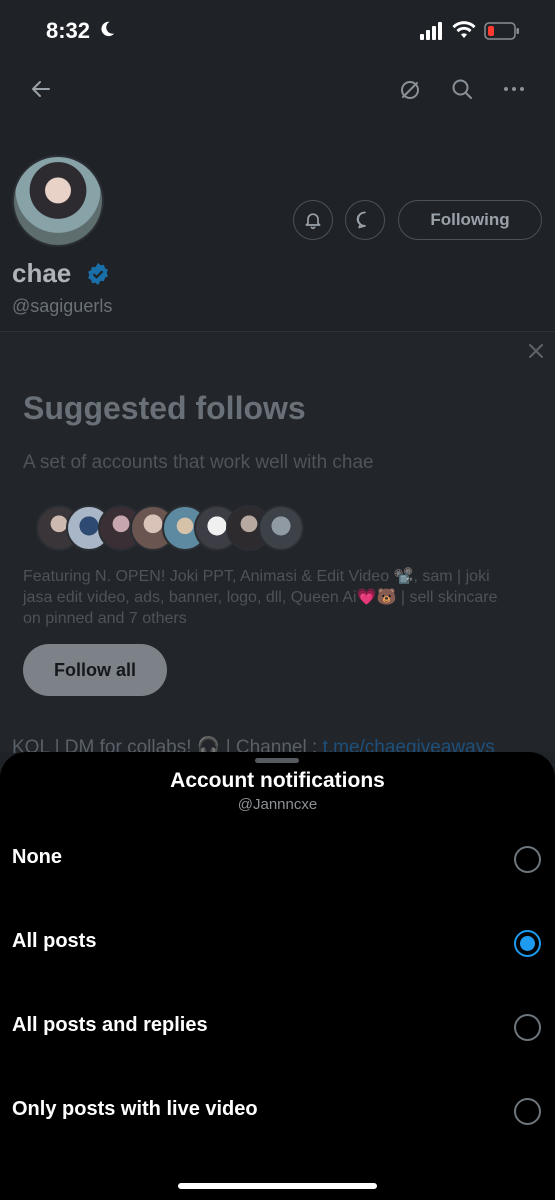  I want to click on suggested-avatars, so click(171, 529).